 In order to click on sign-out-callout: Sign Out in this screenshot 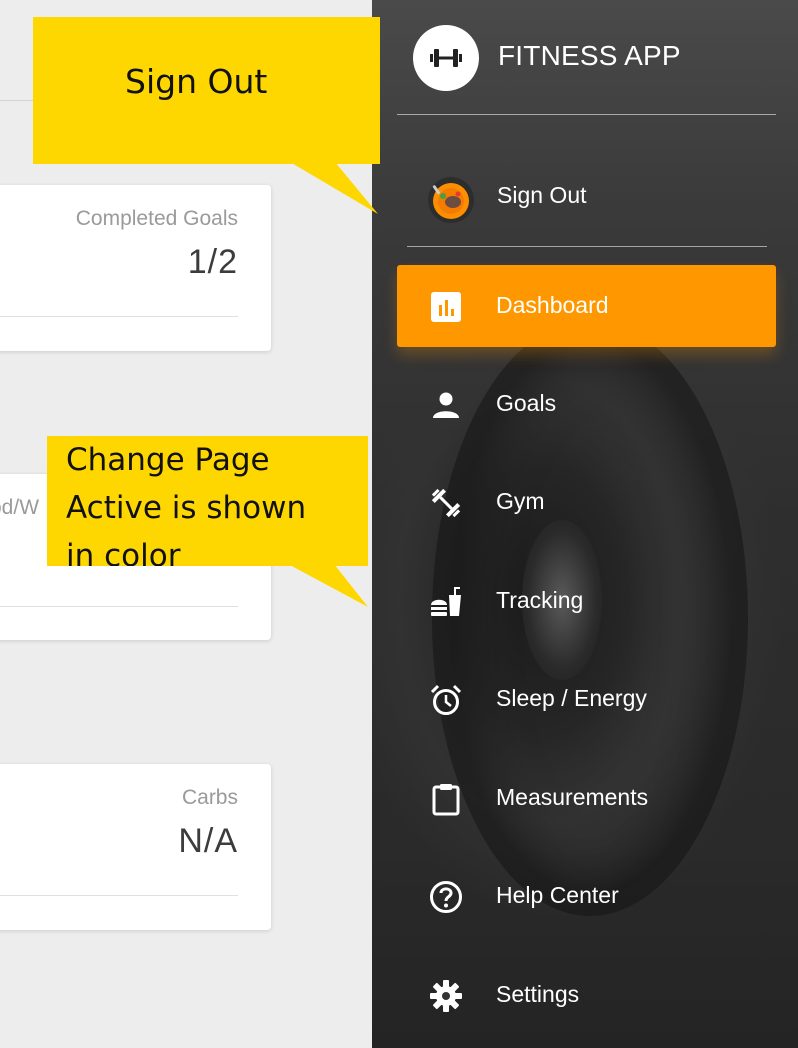, I will do `click(206, 90)`.